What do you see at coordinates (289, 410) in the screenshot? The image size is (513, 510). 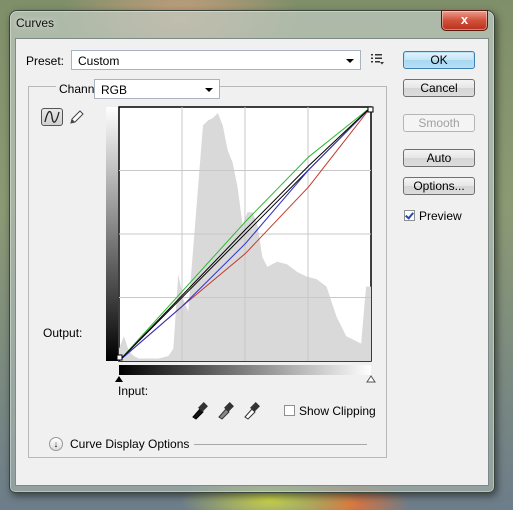 I see `show-clipping-checkbox` at bounding box center [289, 410].